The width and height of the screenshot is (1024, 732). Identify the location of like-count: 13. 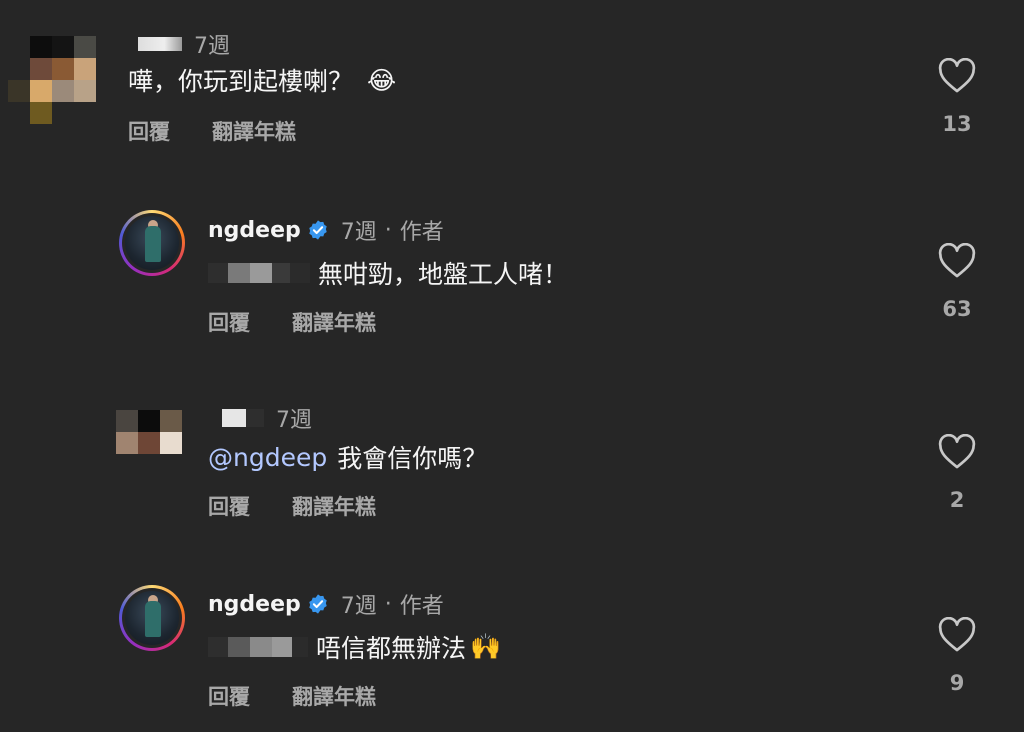
(957, 124).